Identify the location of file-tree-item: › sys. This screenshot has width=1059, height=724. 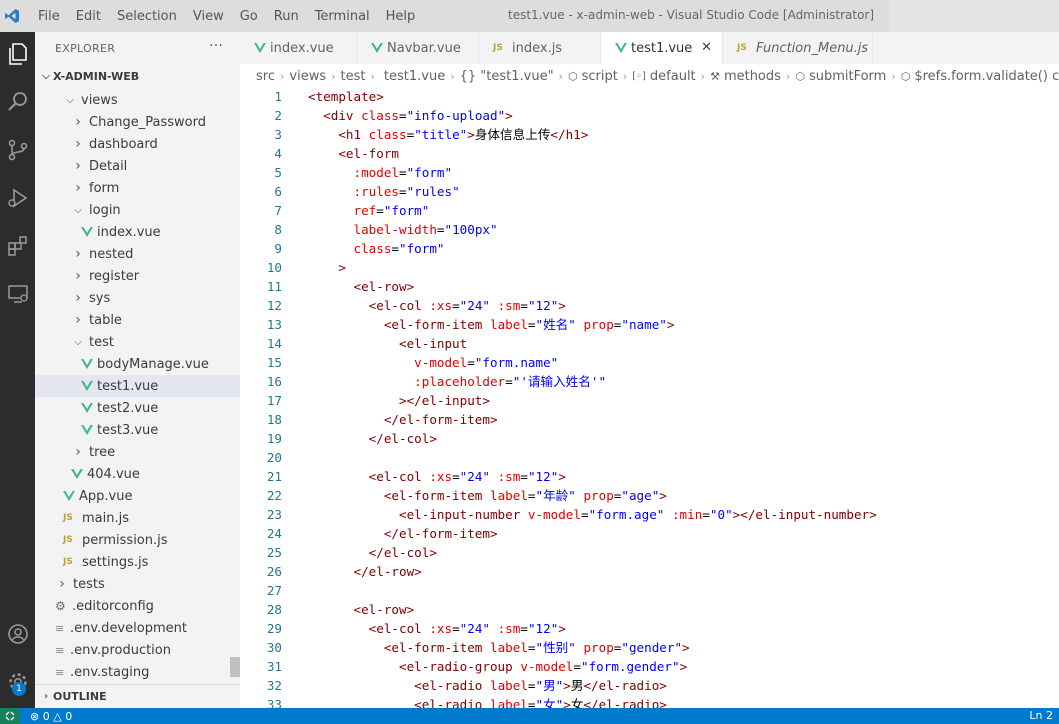
(137, 298).